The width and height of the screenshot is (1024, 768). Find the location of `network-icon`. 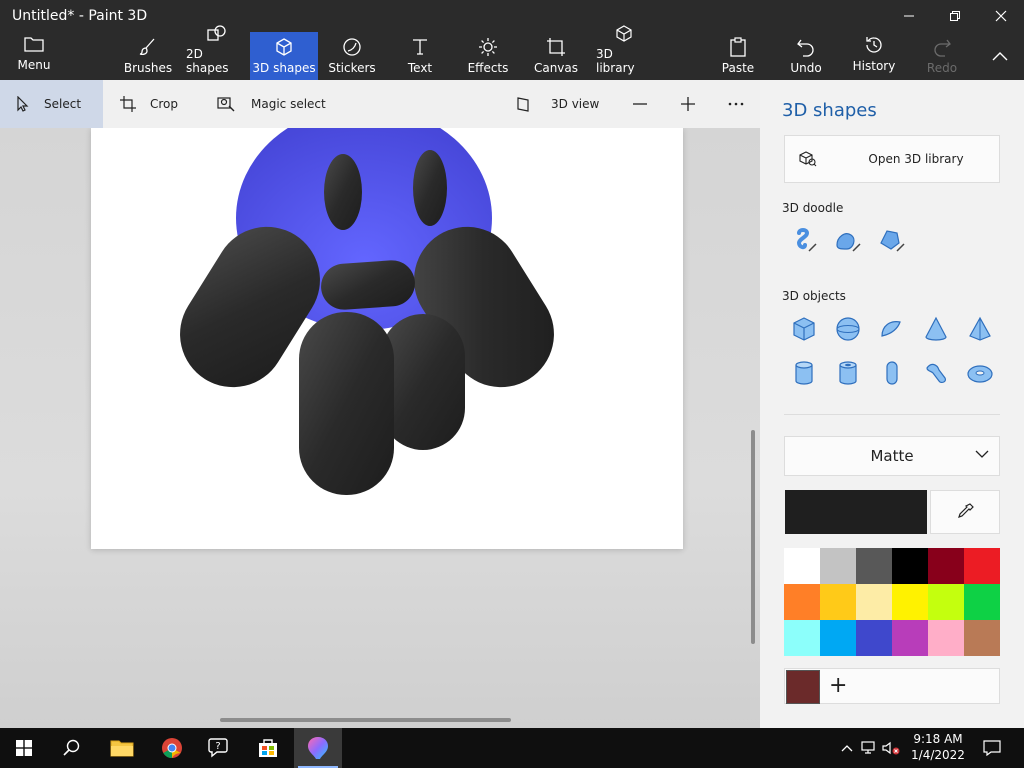

network-icon is located at coordinates (868, 747).